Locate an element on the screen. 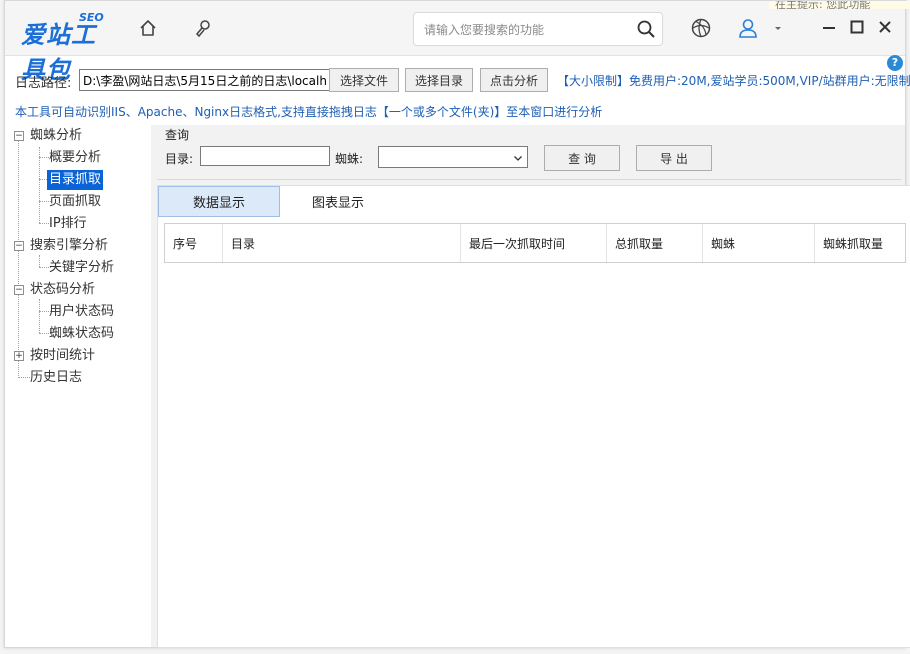 This screenshot has width=910, height=654. logo-seo-badge: SEO is located at coordinates (91, 17).